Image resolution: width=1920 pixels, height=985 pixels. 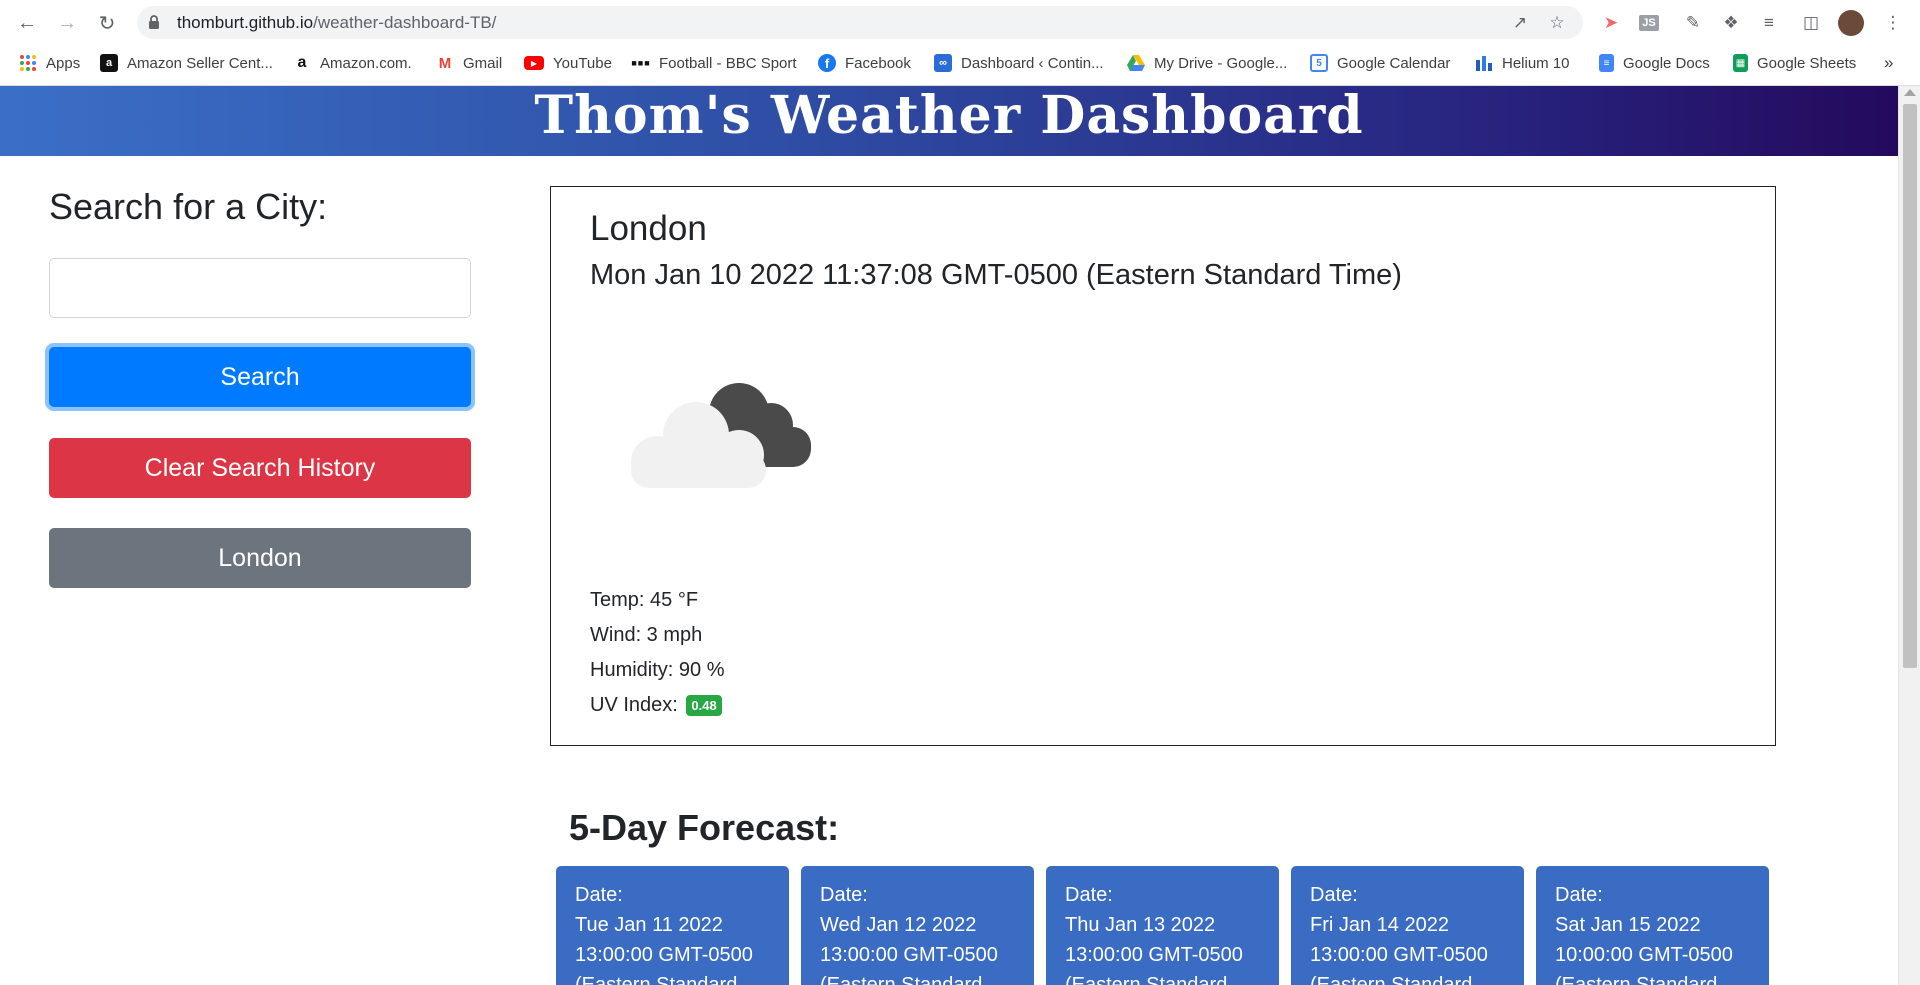 I want to click on uv-label: UV Index:, so click(x=634, y=705).